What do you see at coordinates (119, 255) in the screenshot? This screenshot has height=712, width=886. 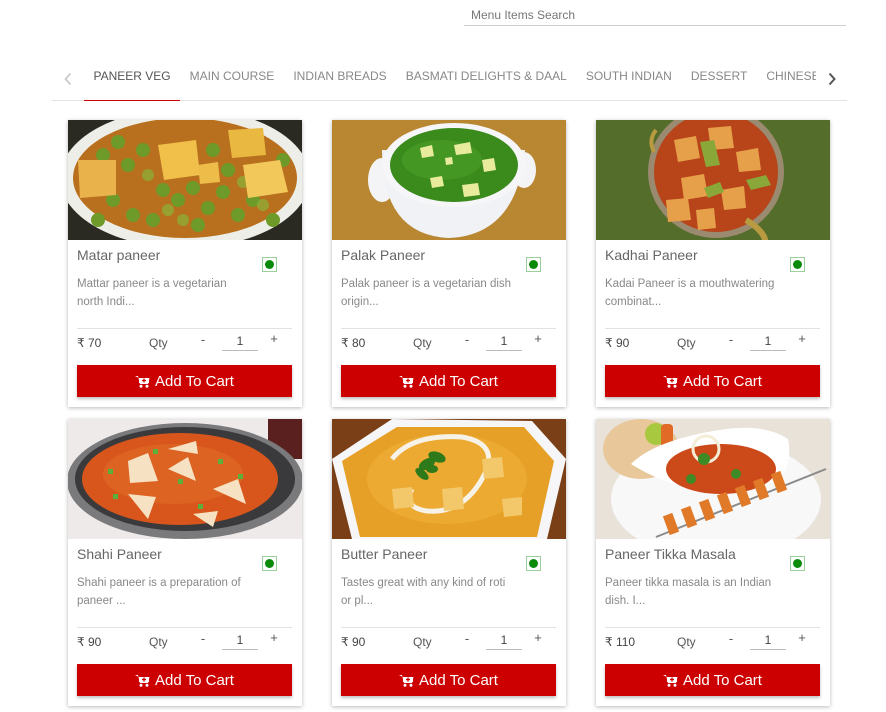 I see `product-name: Matar paneer` at bounding box center [119, 255].